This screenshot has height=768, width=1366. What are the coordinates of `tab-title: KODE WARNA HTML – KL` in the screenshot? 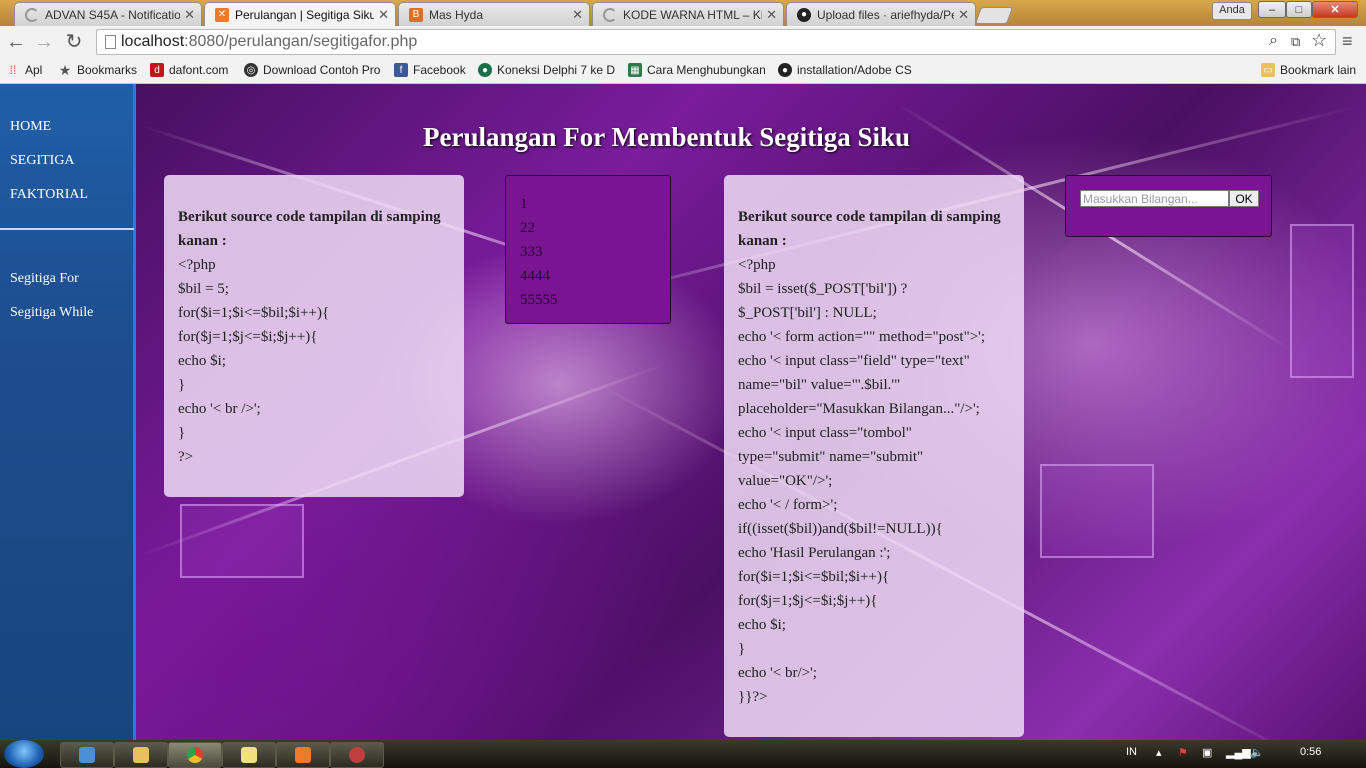 It's located at (693, 14).